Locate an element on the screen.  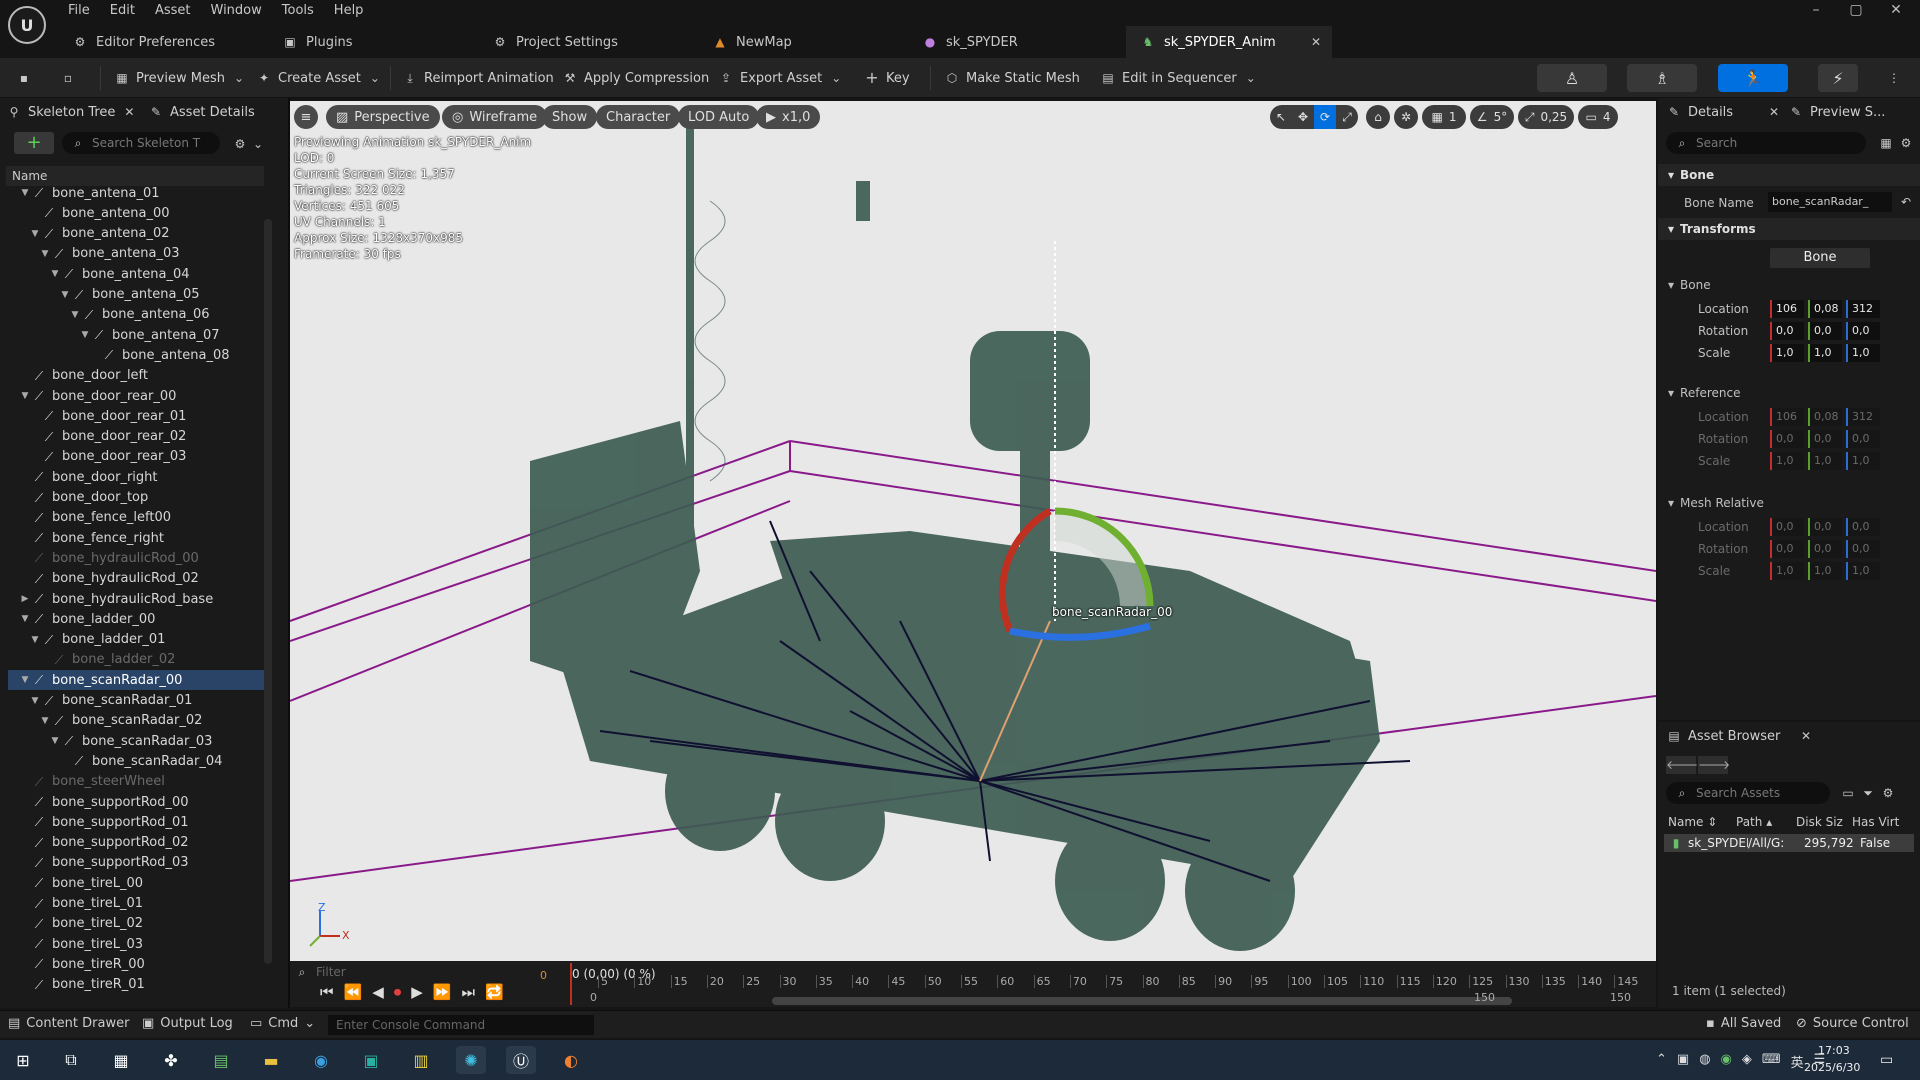
unreal-logo-icon: U is located at coordinates (27, 25).